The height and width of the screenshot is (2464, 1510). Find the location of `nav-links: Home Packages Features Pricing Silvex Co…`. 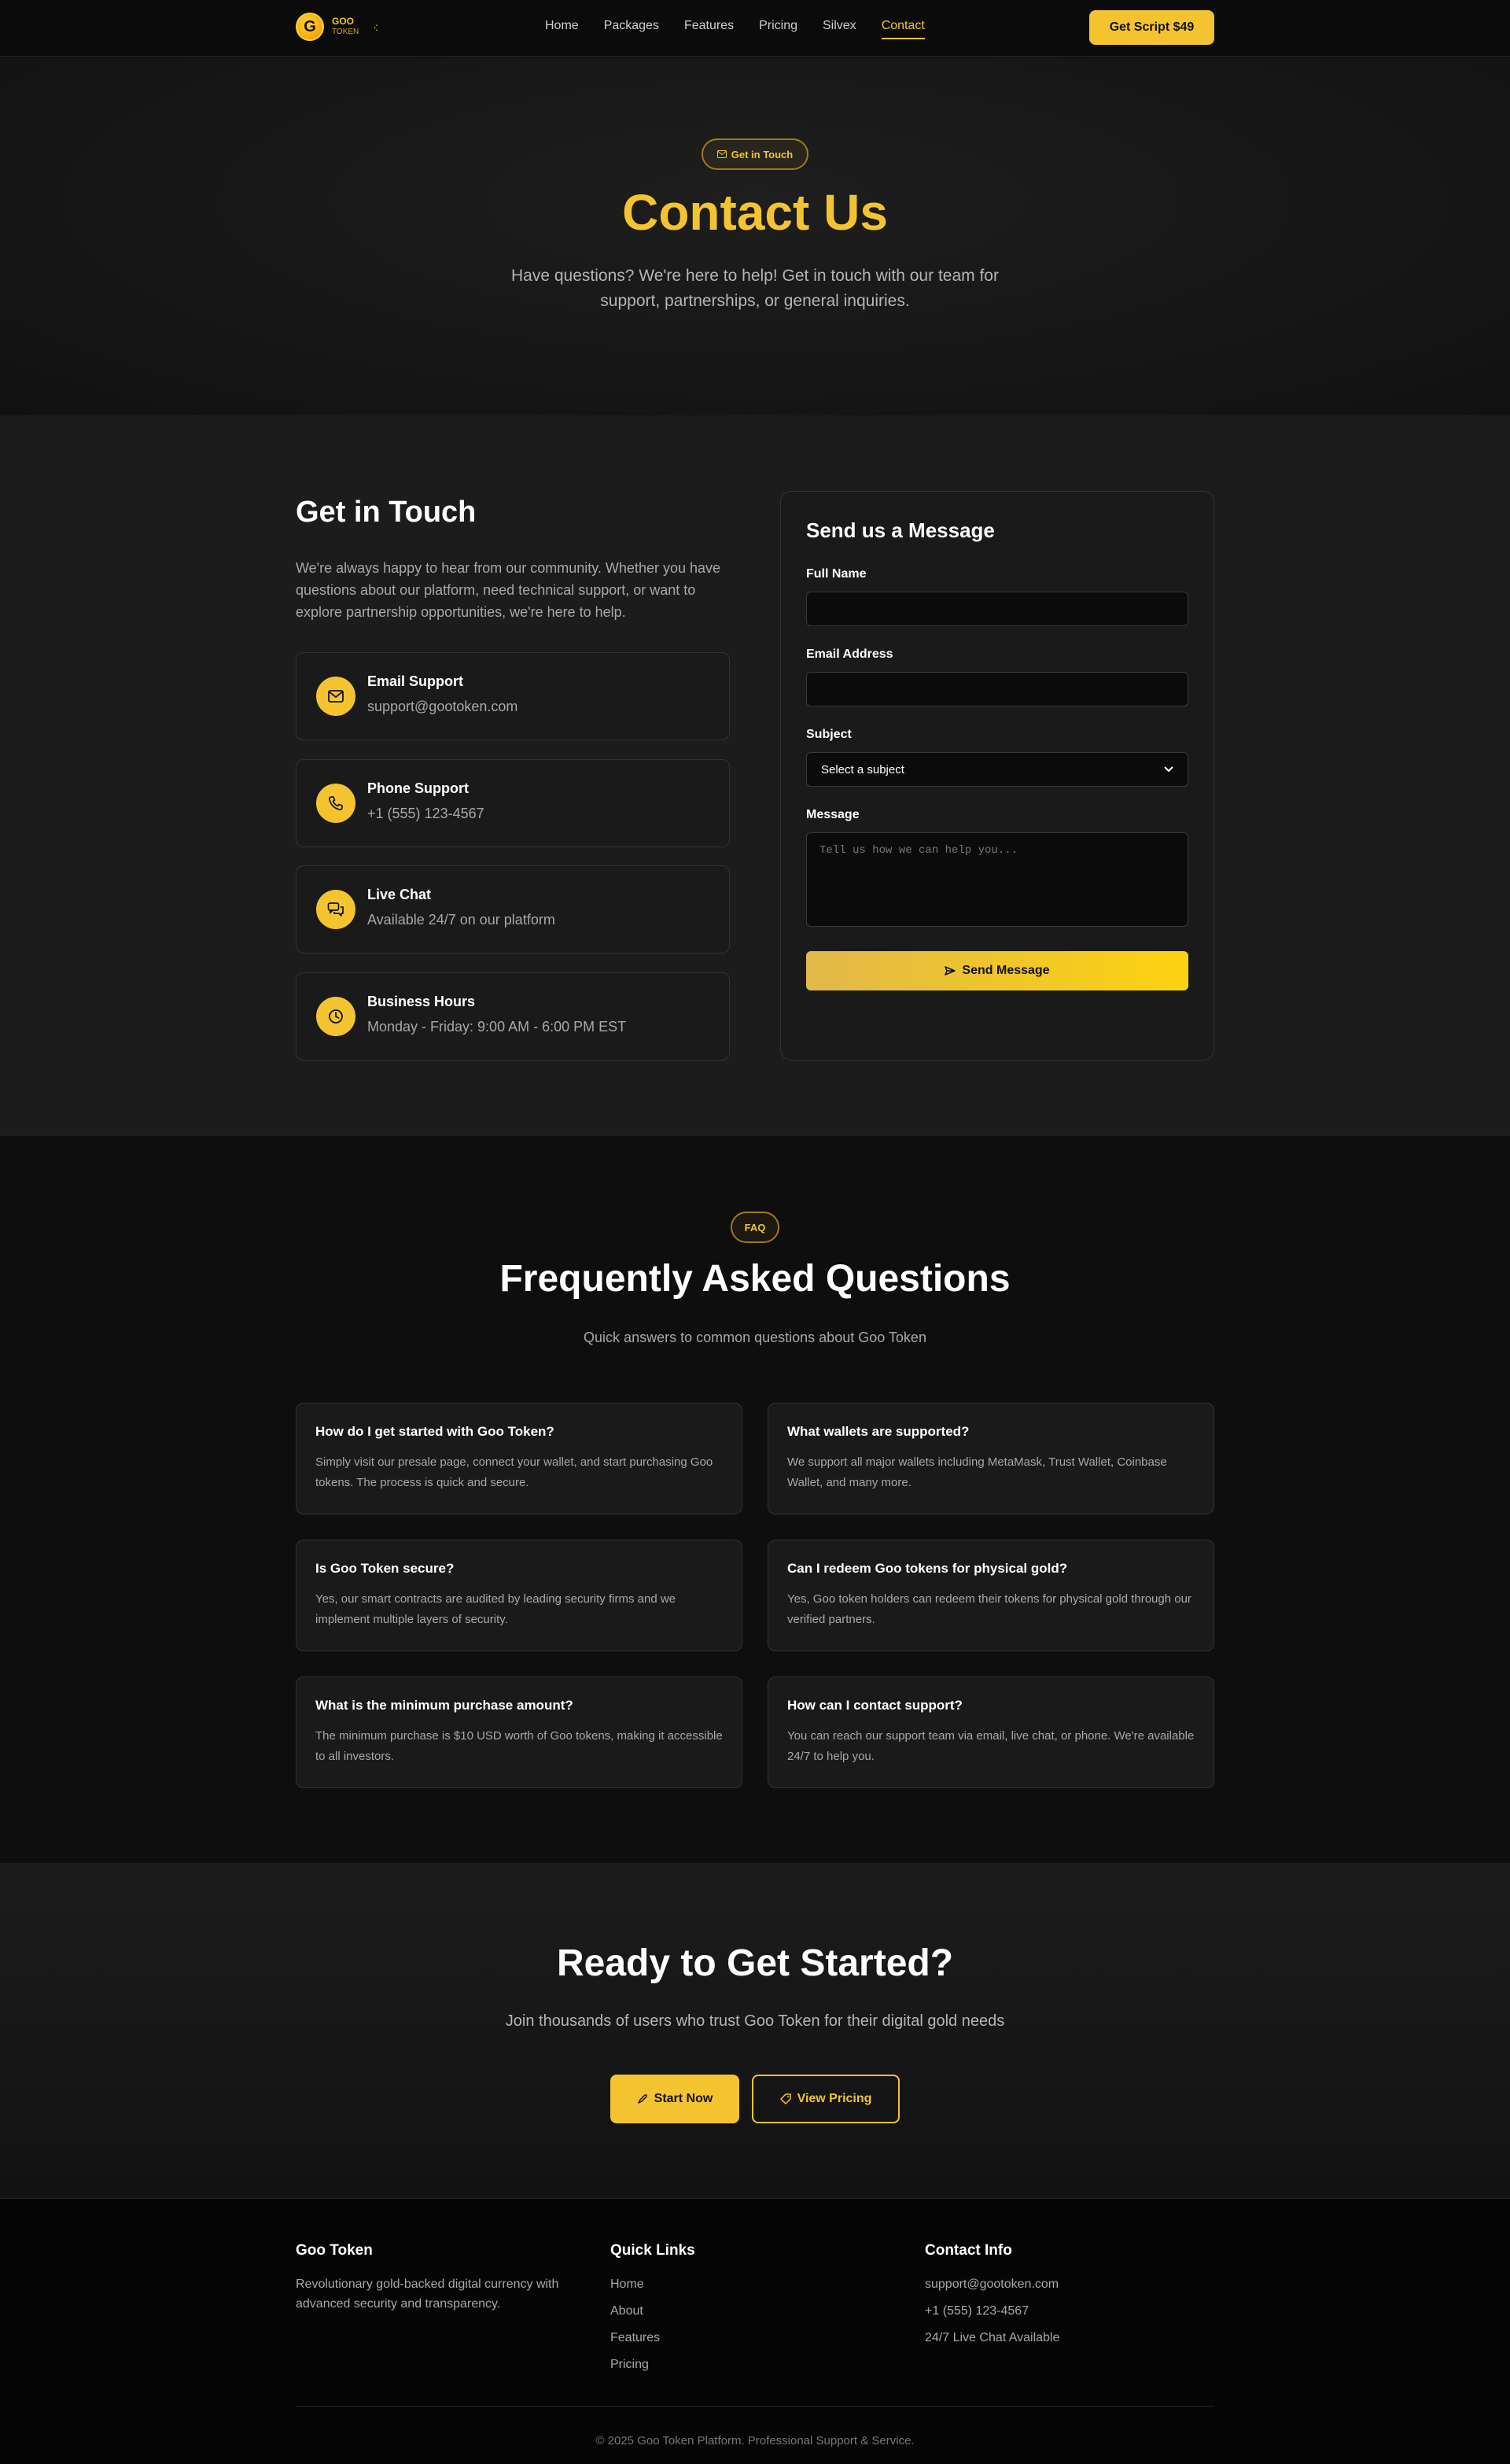

nav-links: Home Packages Features Pricing Silvex Co… is located at coordinates (735, 29).